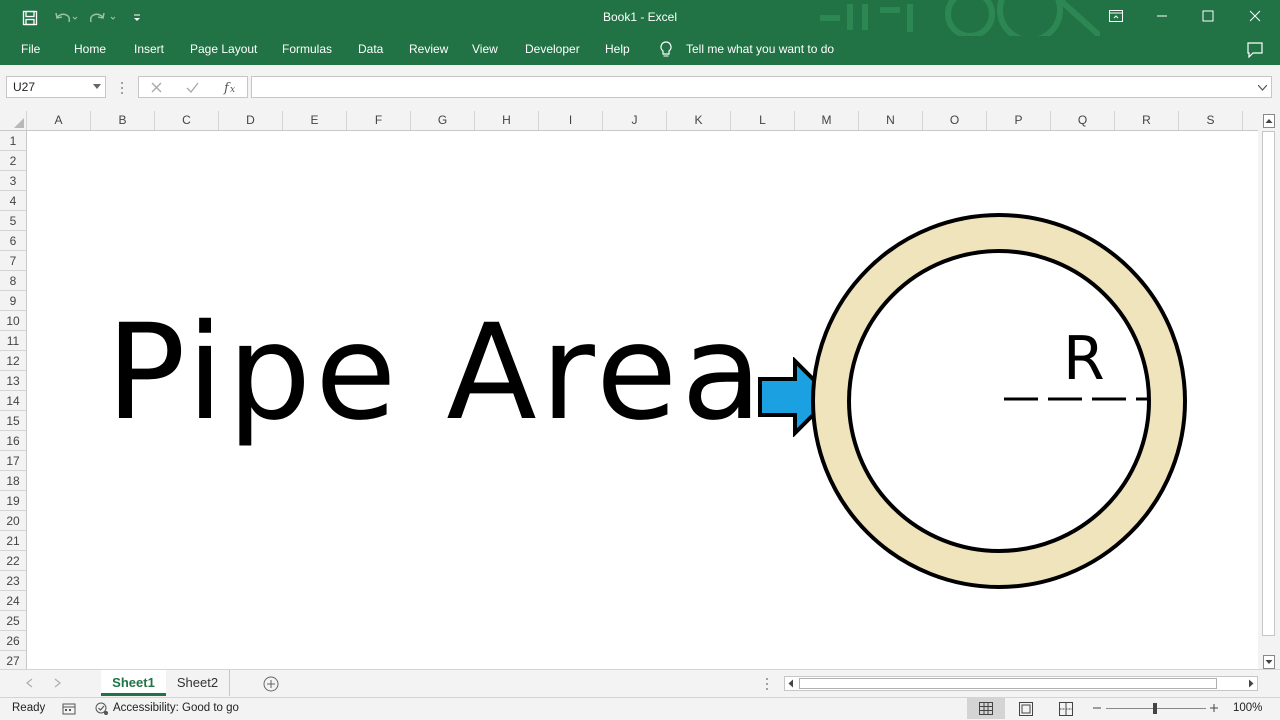  What do you see at coordinates (1026, 709) in the screenshot?
I see `page-layout-view-icon` at bounding box center [1026, 709].